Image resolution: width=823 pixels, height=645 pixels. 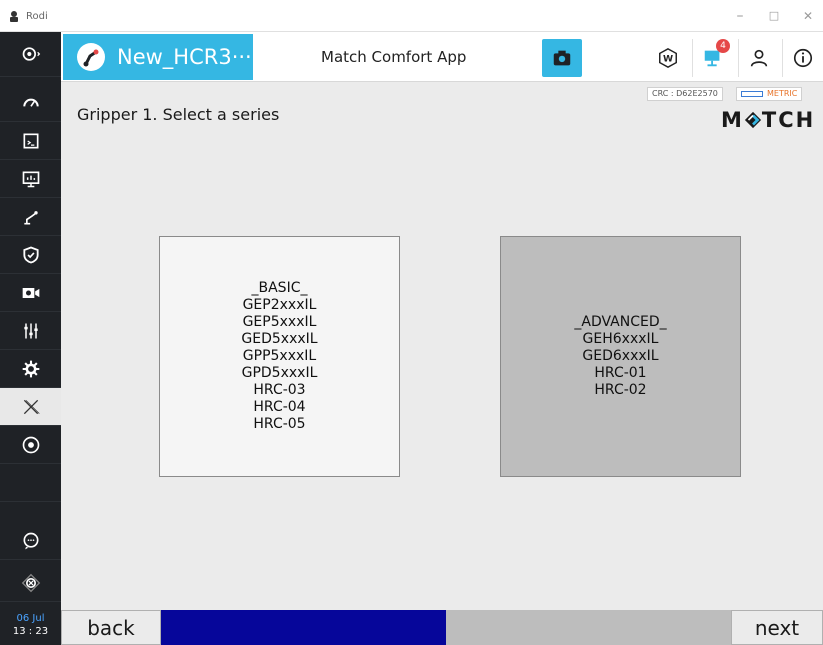 I want to click on app-name: Match Comfort App, so click(x=394, y=57).